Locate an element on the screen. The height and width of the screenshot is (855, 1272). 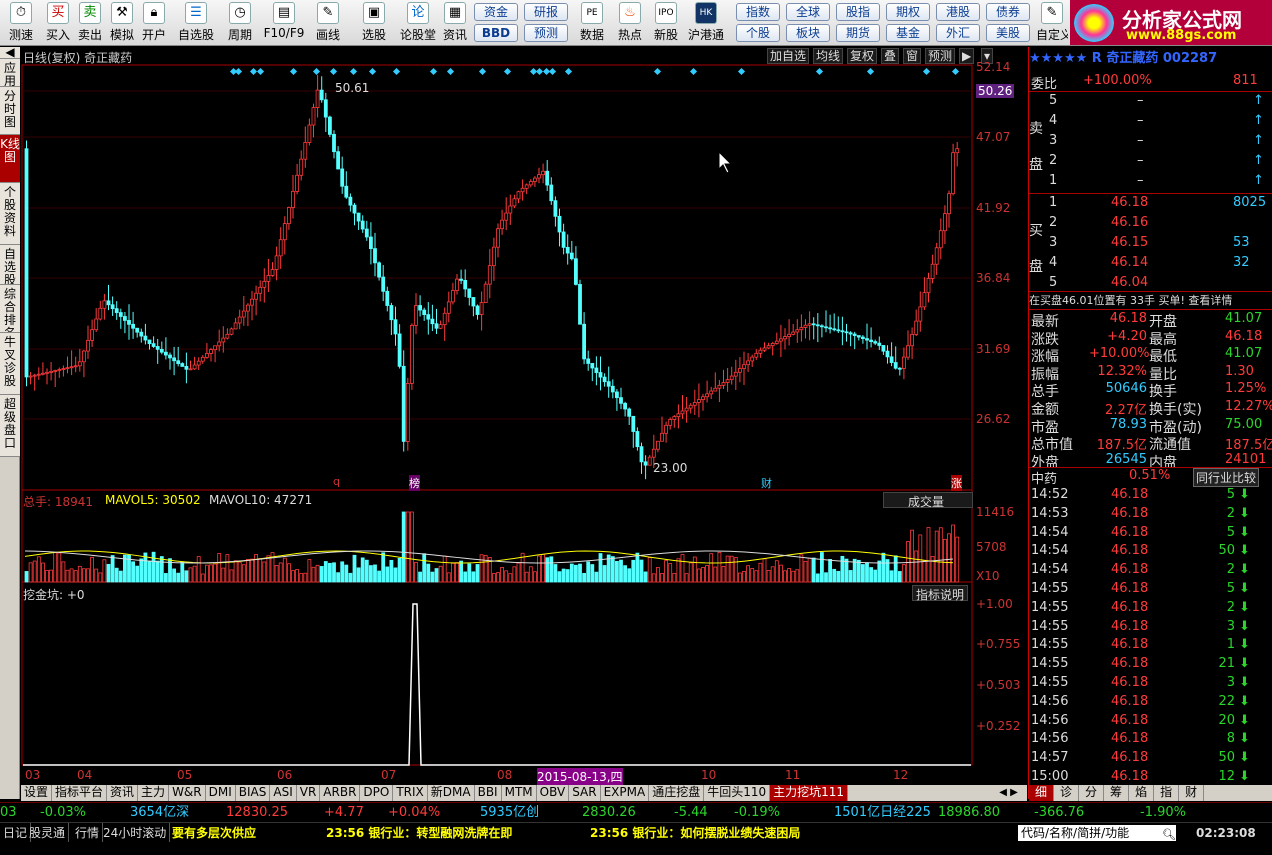
right-tab-6: 财 is located at coordinates (1192, 793).